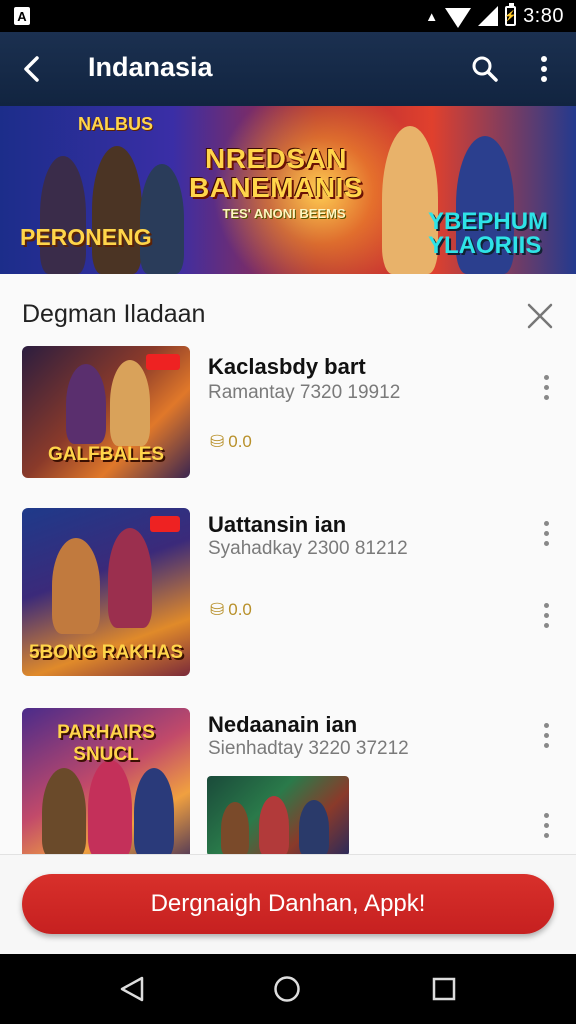 The width and height of the screenshot is (576, 1024). I want to click on thumbnail-label: PARHAIRS SNUCL, so click(106, 743).